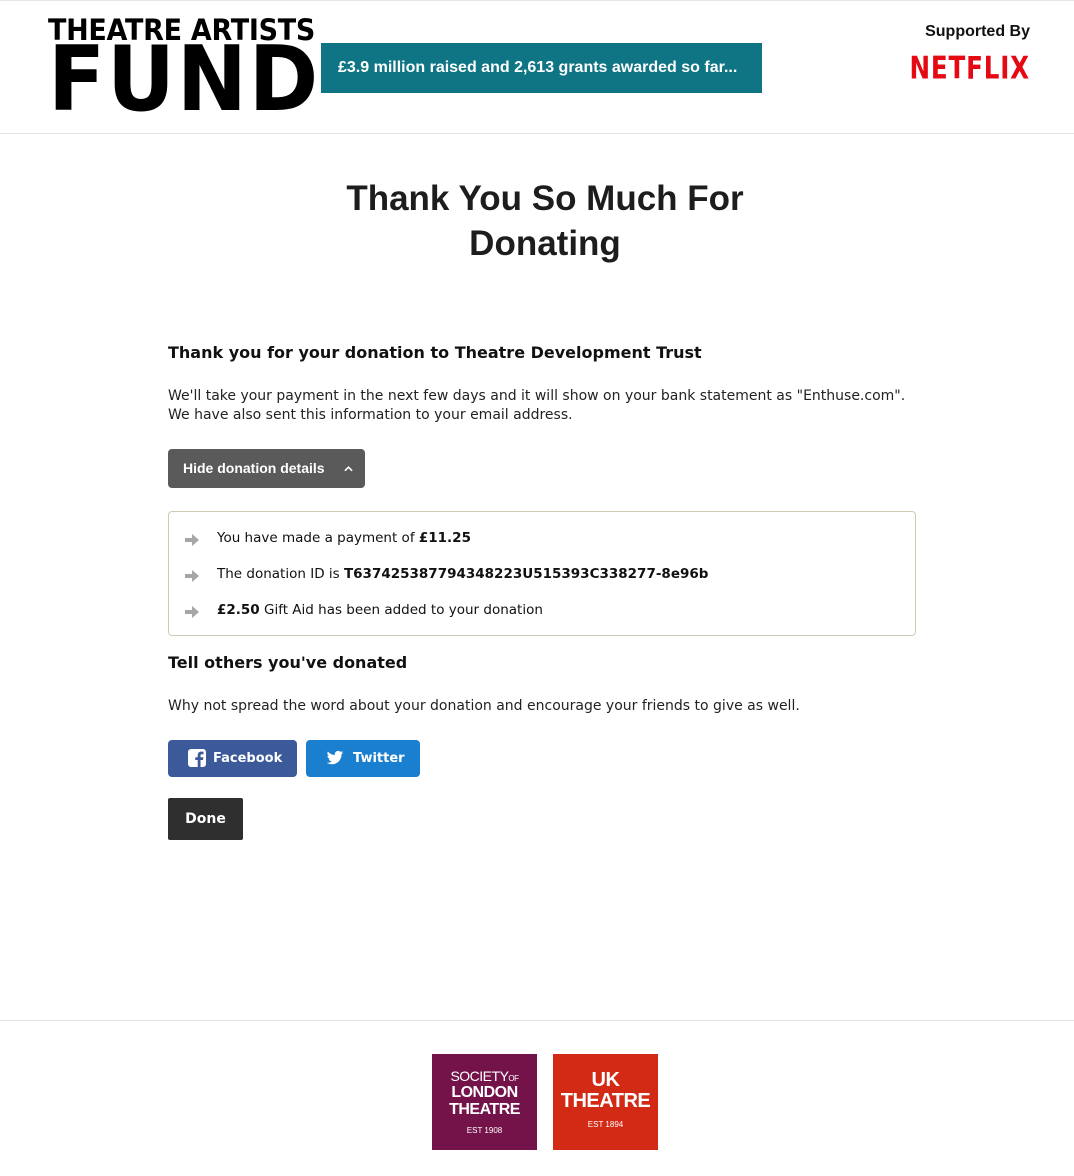  I want to click on ukt-line-1: UK, so click(605, 1080).